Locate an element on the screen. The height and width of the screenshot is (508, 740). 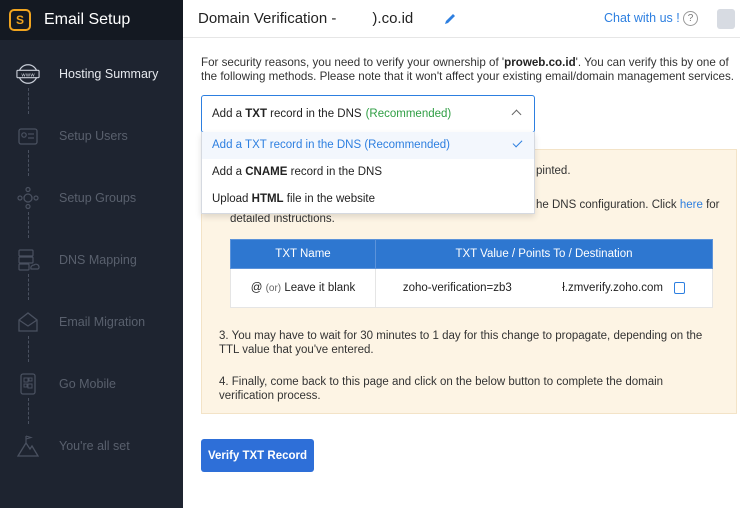
mobile-qr-icon is located at coordinates (28, 384).